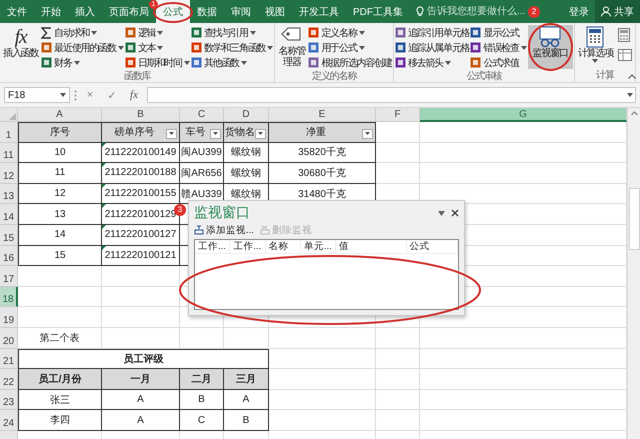 The width and height of the screenshot is (640, 439). What do you see at coordinates (134, 95) in the screenshot?
I see `insert-function-button: fx` at bounding box center [134, 95].